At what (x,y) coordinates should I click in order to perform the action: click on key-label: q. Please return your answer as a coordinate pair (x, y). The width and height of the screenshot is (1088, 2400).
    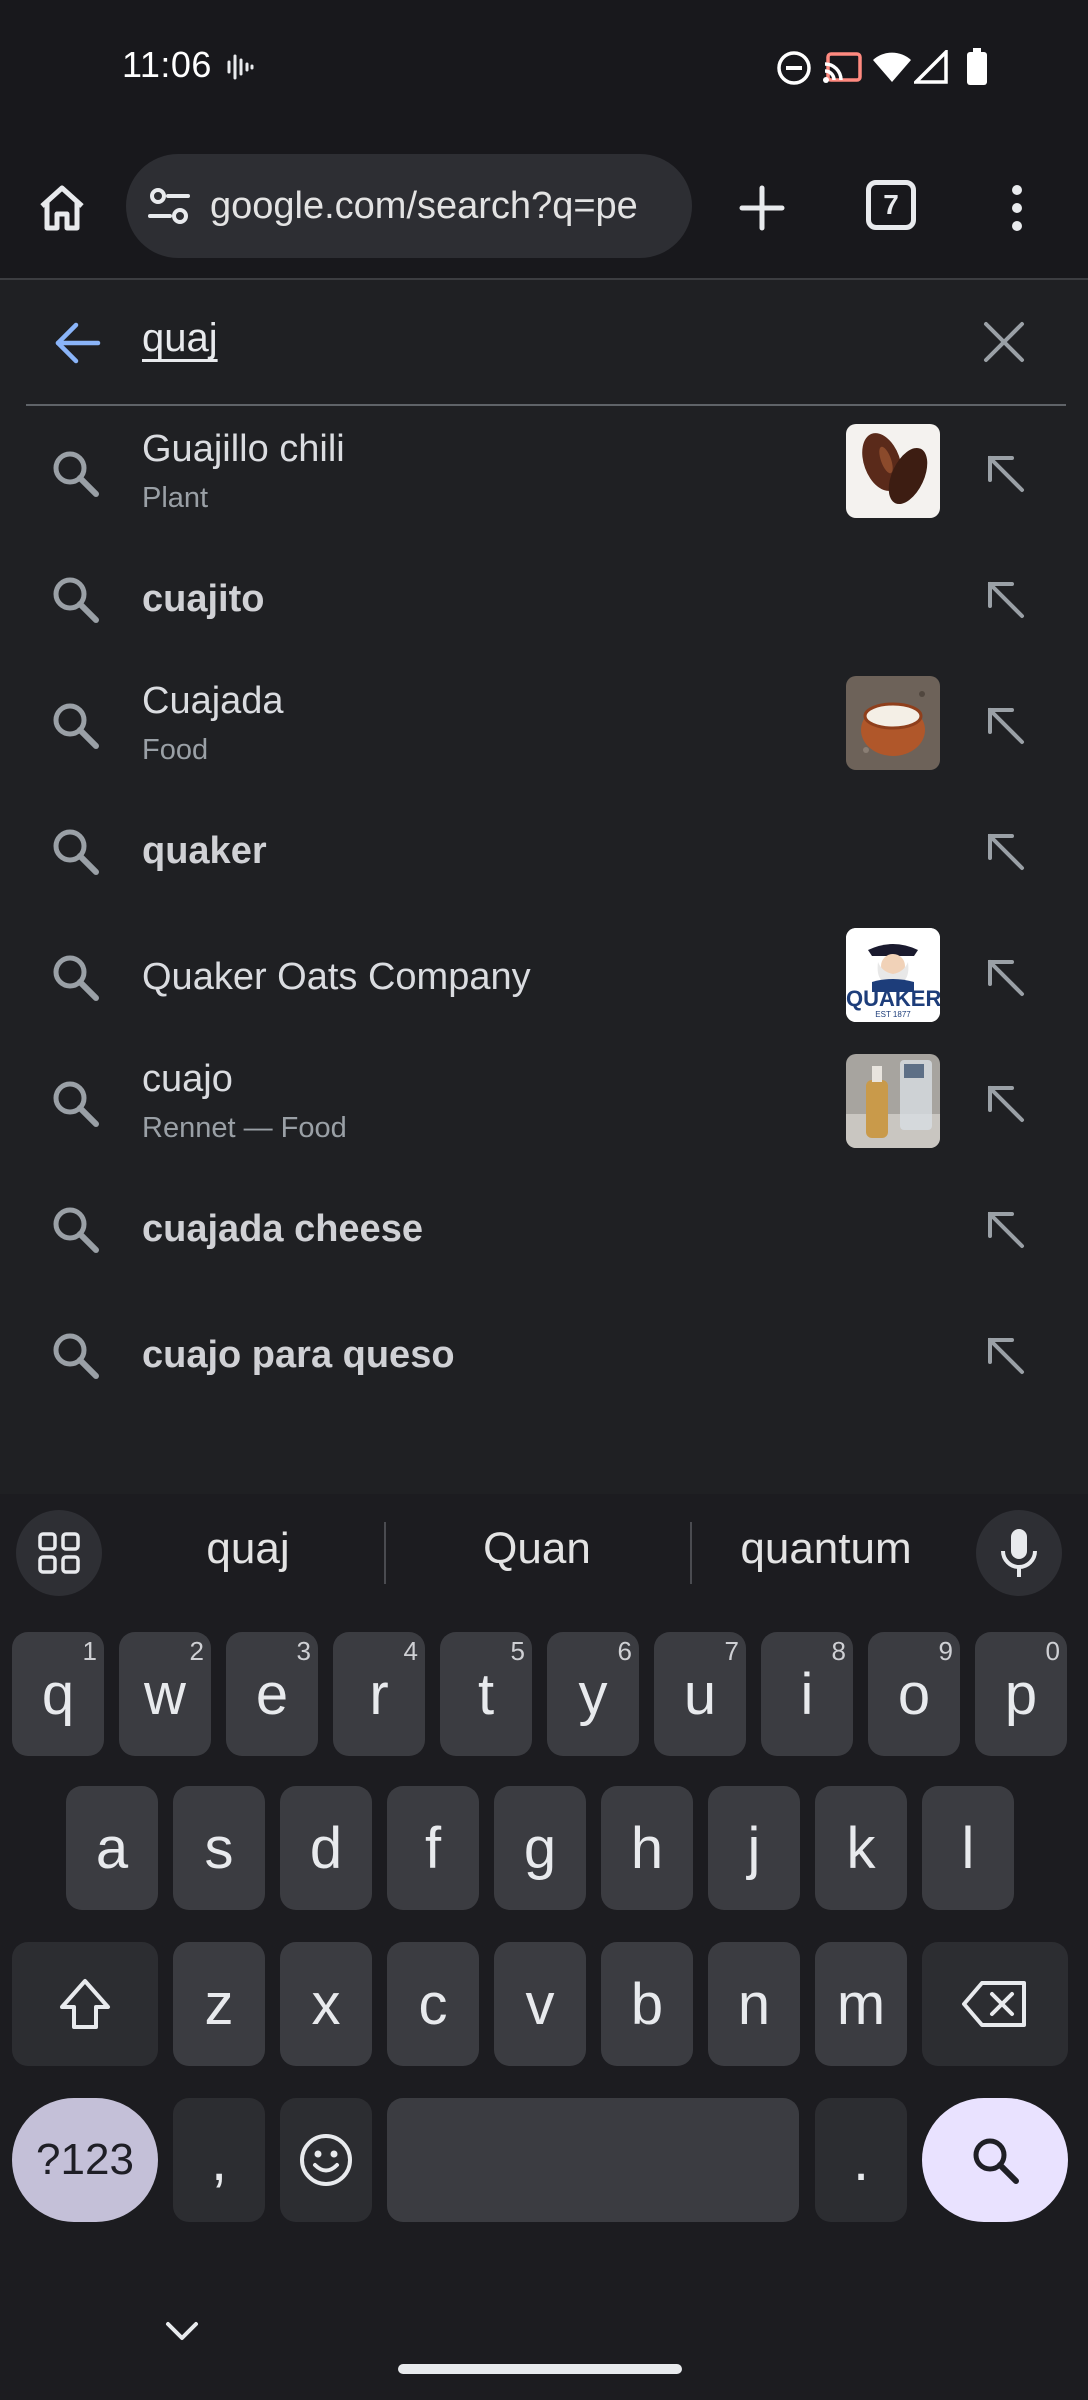
    Looking at the image, I should click on (58, 1694).